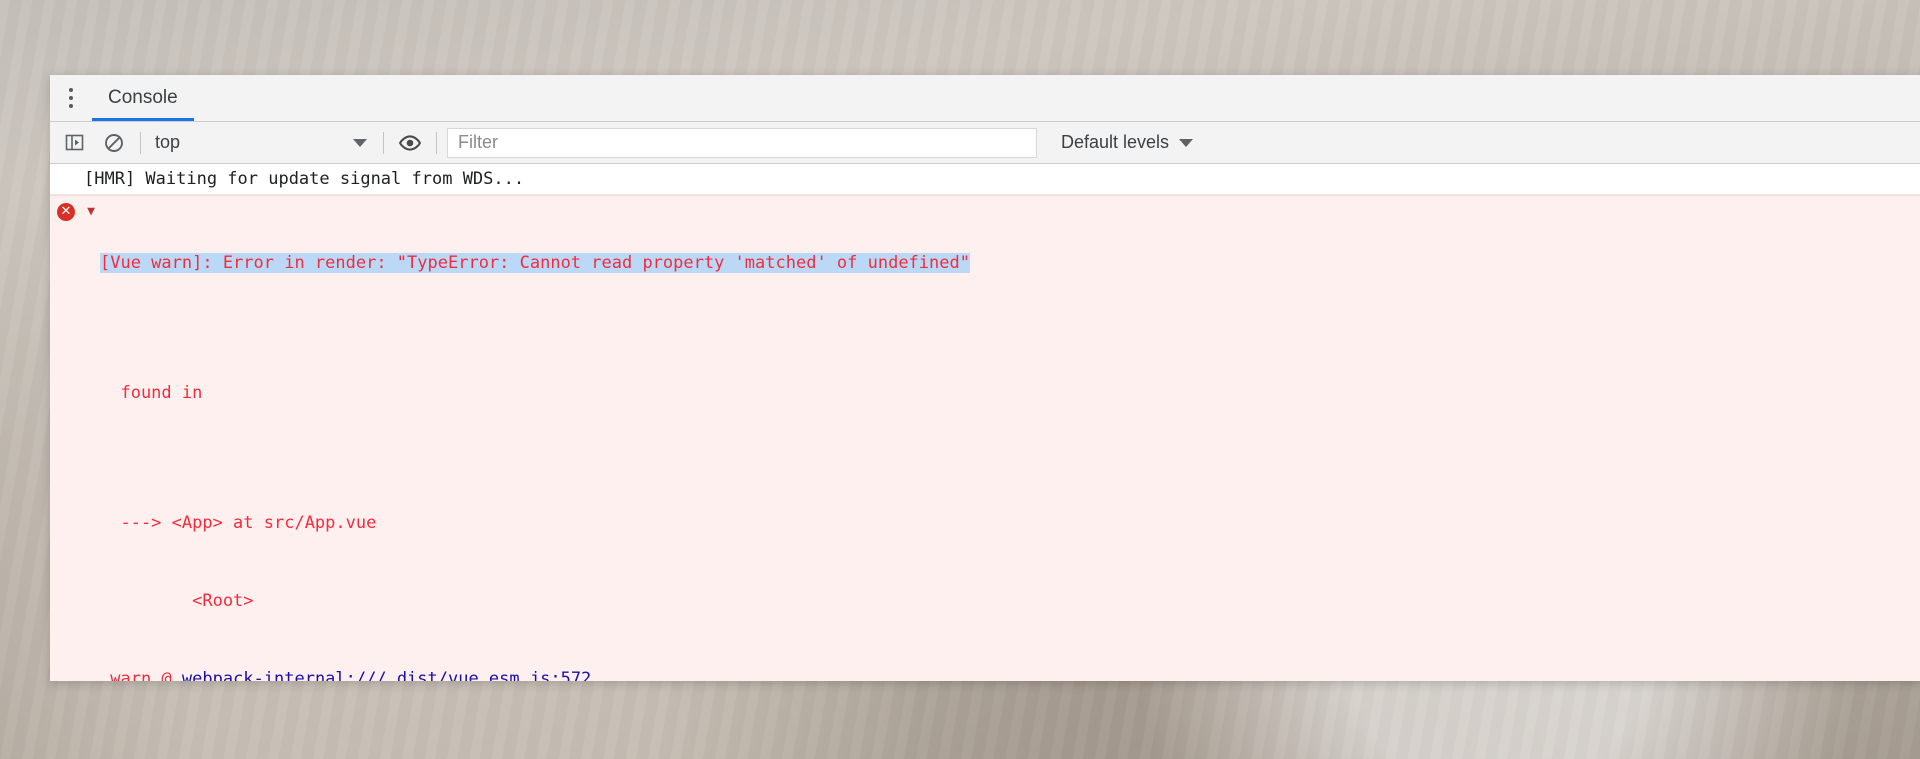 This screenshot has width=1920, height=759. What do you see at coordinates (114, 143) in the screenshot?
I see `clear-console-icon` at bounding box center [114, 143].